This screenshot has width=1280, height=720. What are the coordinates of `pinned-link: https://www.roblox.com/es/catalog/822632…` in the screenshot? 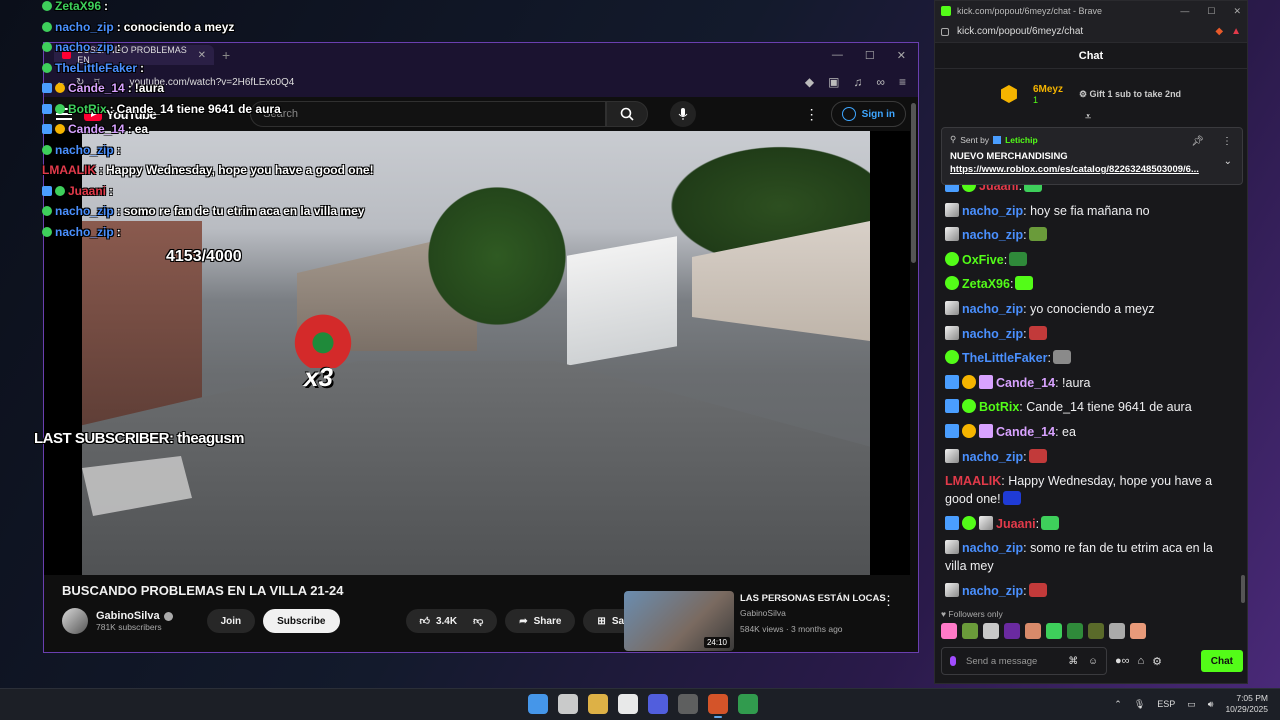 It's located at (1085, 169).